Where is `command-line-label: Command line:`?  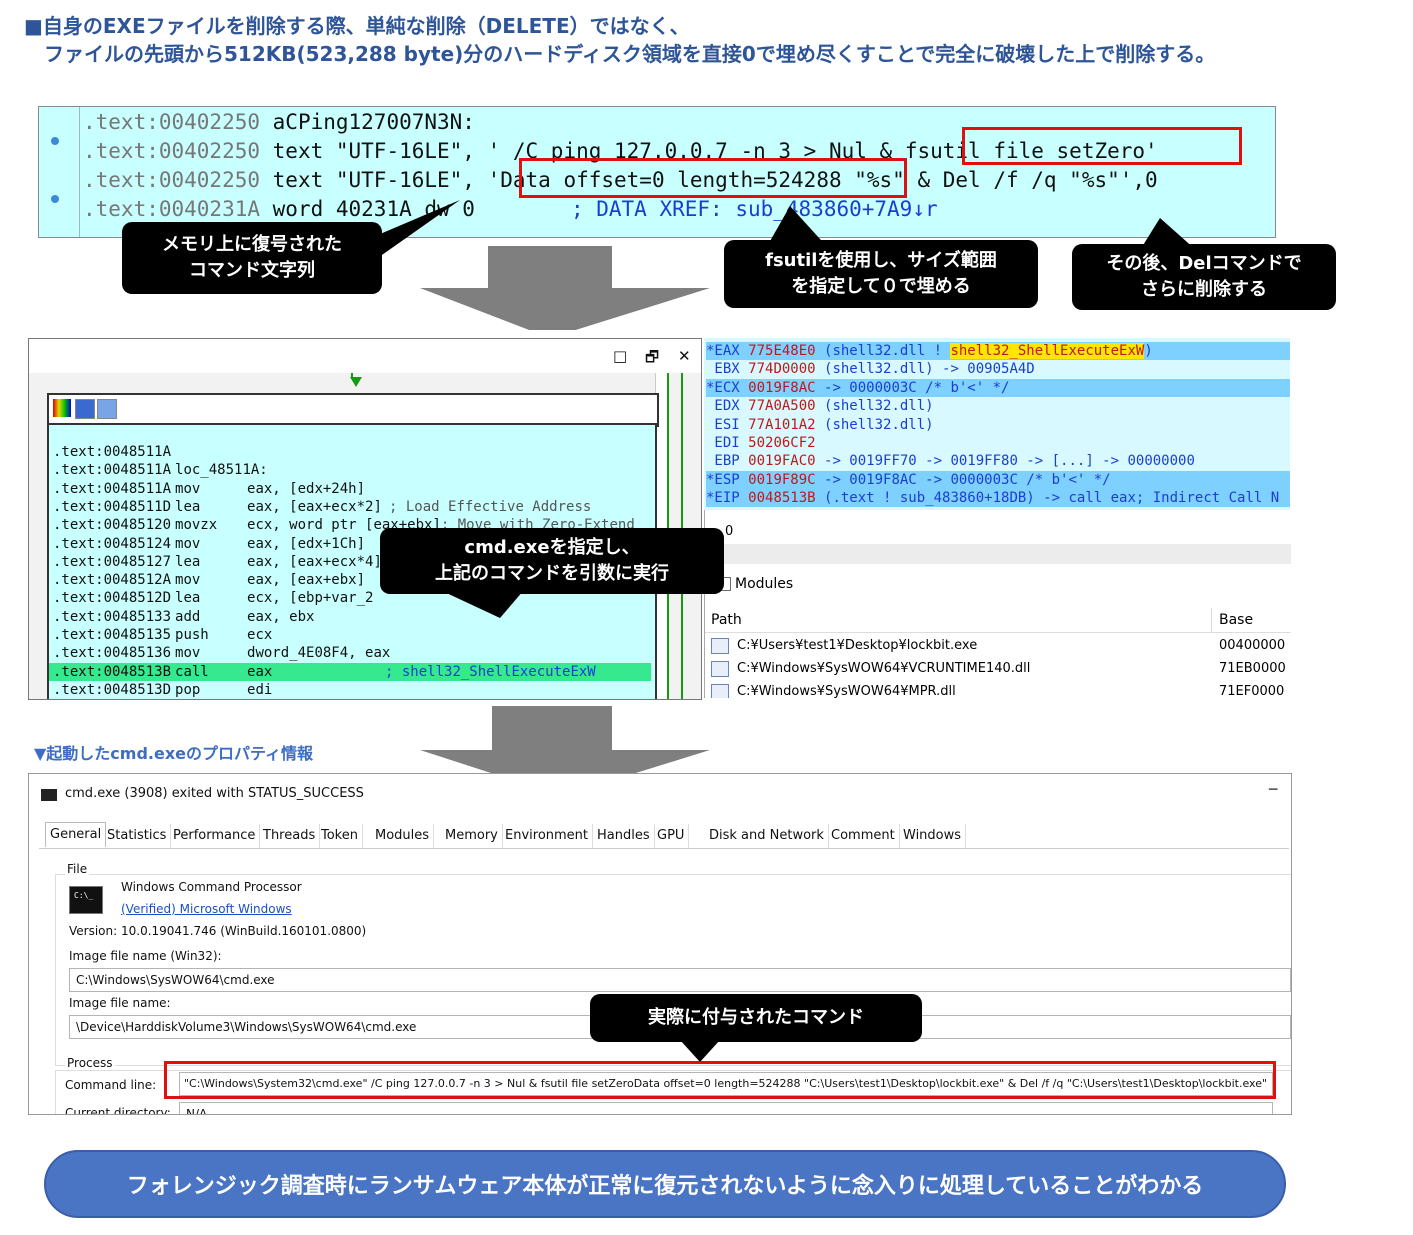
command-line-label: Command line: is located at coordinates (111, 1085).